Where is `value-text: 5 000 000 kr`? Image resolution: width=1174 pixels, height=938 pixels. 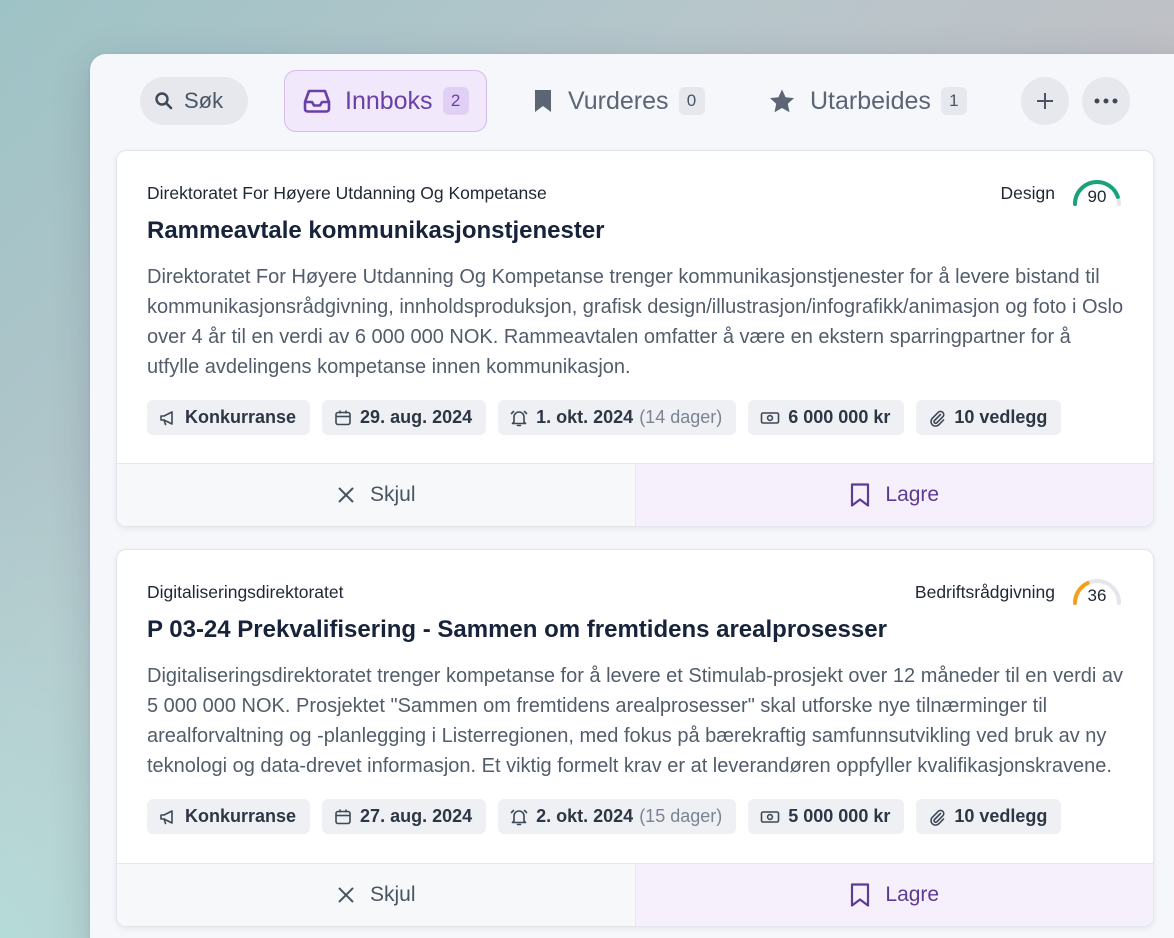 value-text: 5 000 000 kr is located at coordinates (839, 816).